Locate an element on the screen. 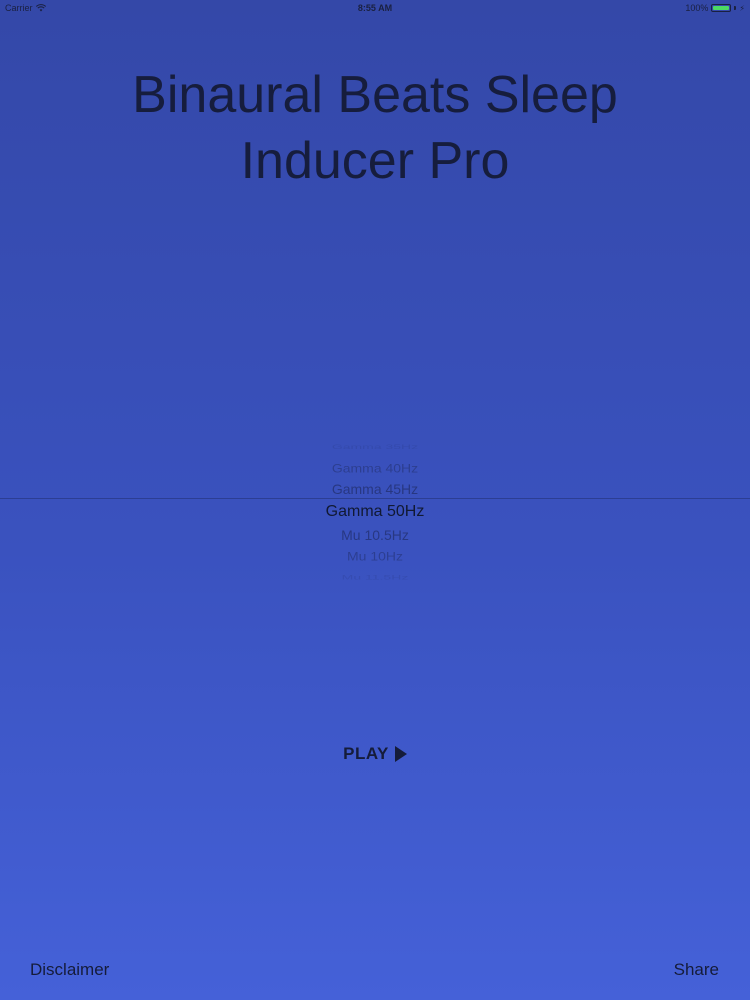 Image resolution: width=750 pixels, height=1000 pixels. picker-item: Mu 10Hz is located at coordinates (375, 556).